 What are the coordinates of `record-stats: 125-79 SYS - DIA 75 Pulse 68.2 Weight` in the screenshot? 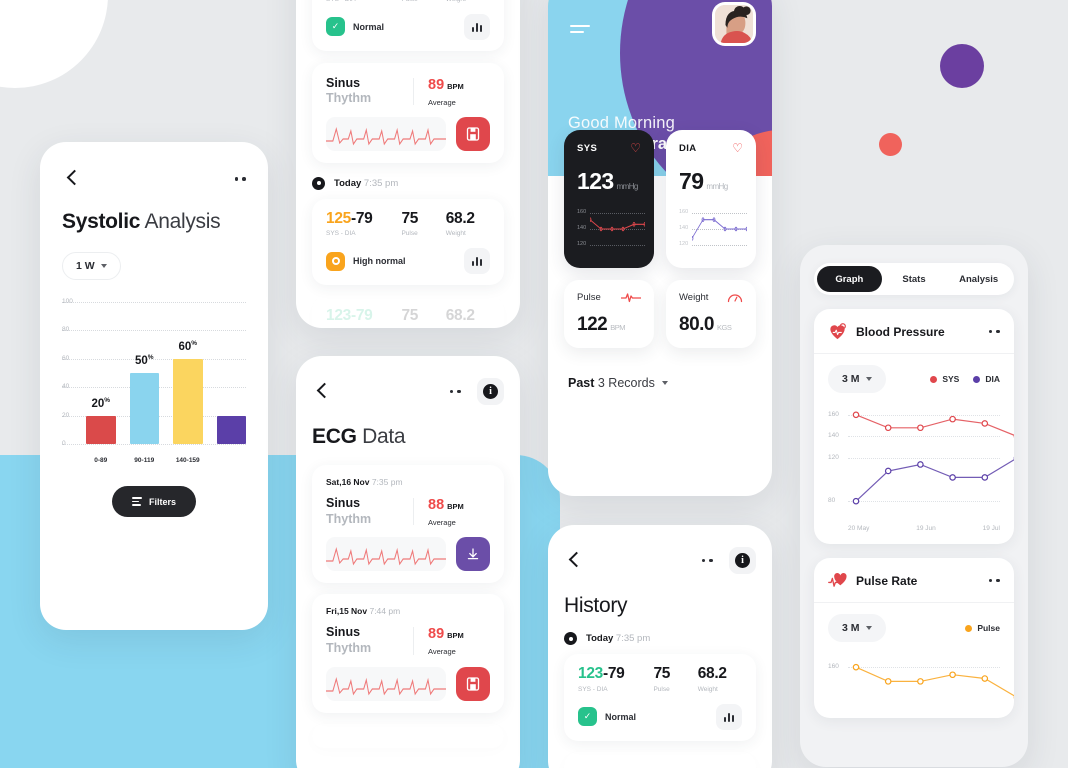 It's located at (408, 224).